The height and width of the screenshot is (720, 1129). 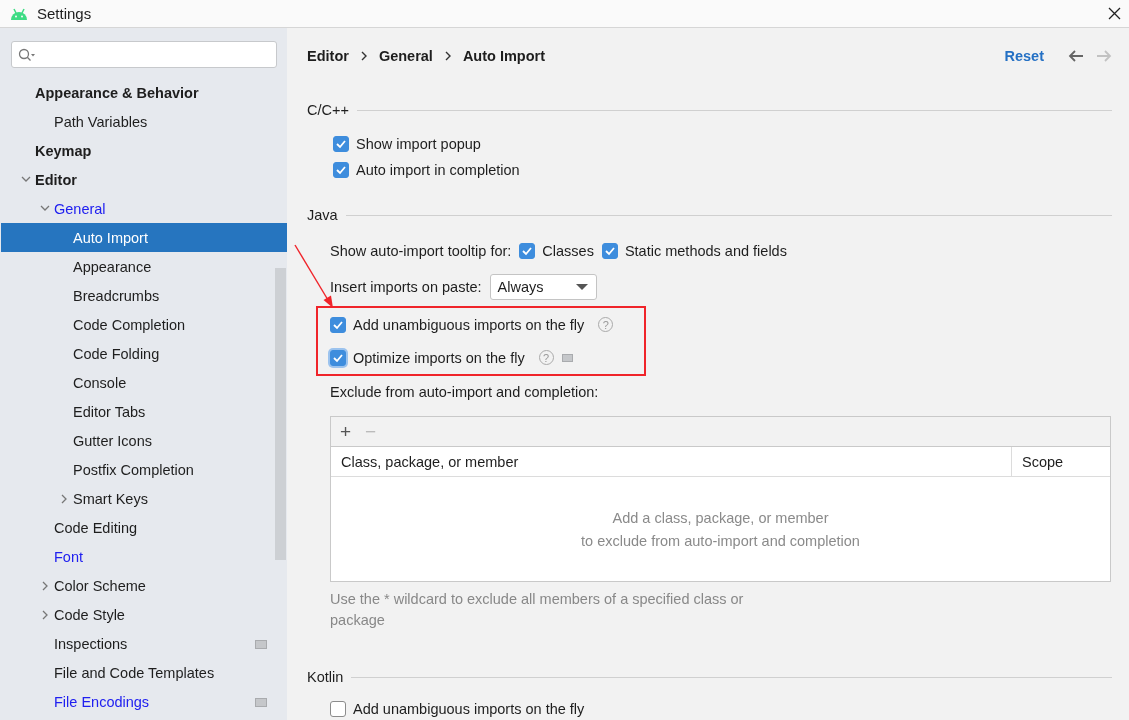 What do you see at coordinates (144, 411) in the screenshot?
I see `sidebar-item: Editor Tabs` at bounding box center [144, 411].